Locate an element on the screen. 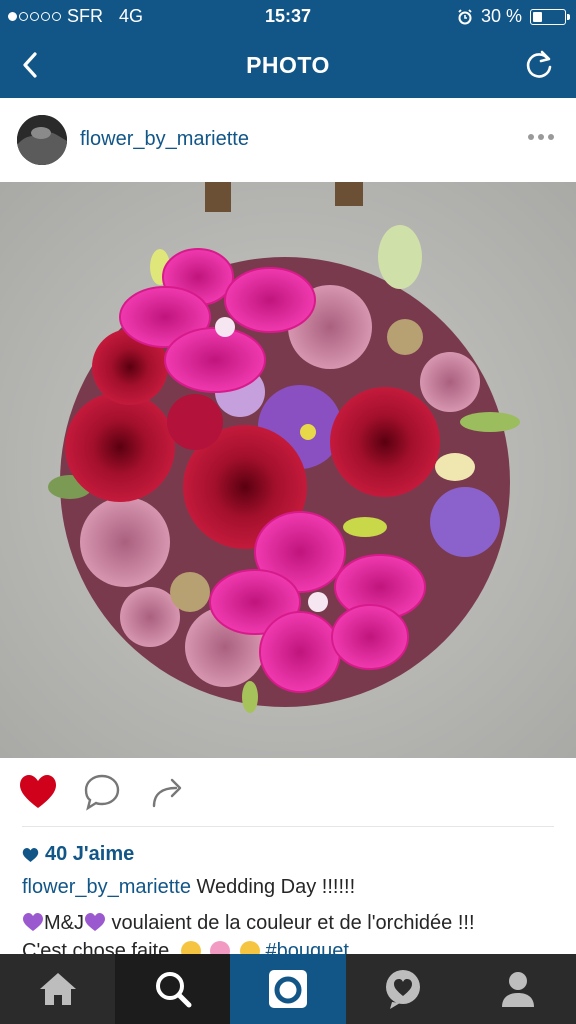 This screenshot has height=1024, width=576. divider is located at coordinates (288, 826).